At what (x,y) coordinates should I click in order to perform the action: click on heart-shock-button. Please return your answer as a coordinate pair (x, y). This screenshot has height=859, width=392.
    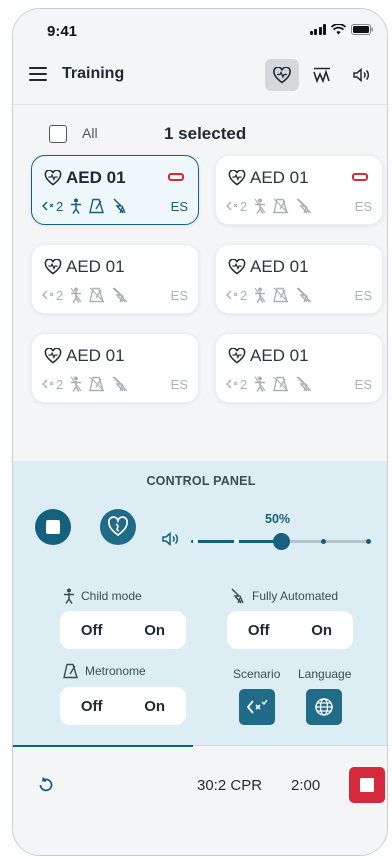
    Looking at the image, I should click on (118, 527).